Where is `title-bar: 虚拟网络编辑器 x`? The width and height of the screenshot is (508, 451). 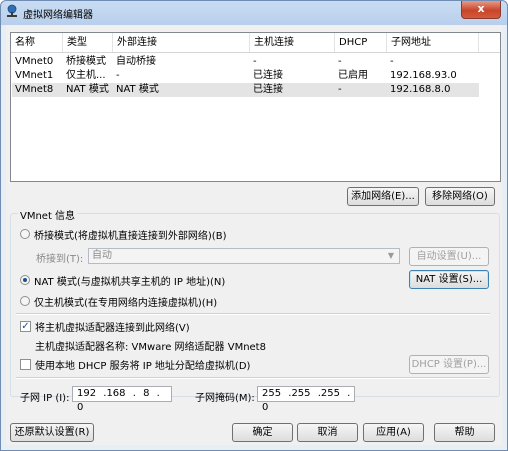 title-bar: 虚拟网络编辑器 x is located at coordinates (254, 12).